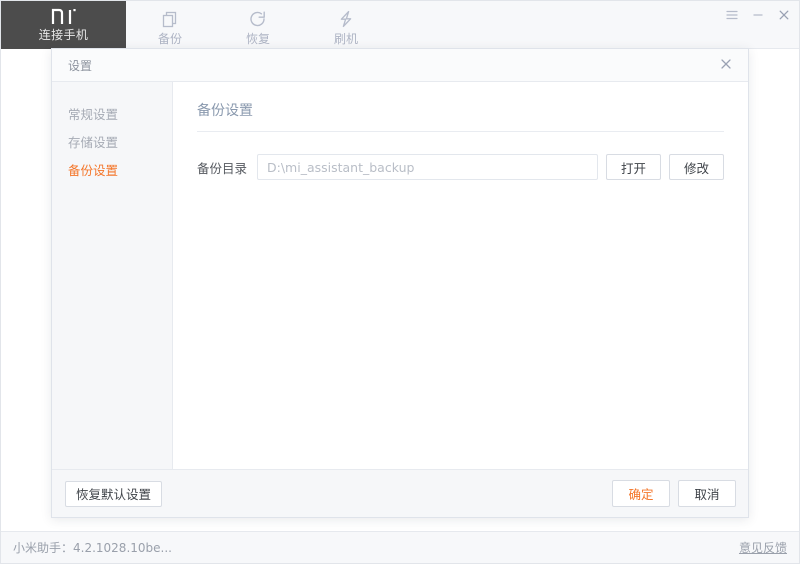 This screenshot has height=564, width=800. I want to click on dialog-footer-actions: 确定 取消, so click(674, 493).